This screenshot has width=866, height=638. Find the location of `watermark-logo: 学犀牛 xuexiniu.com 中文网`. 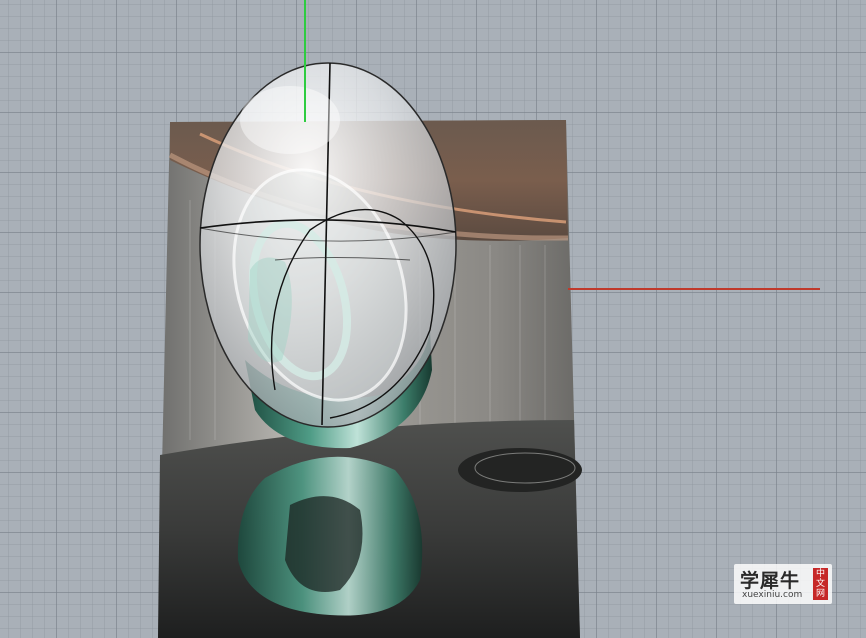

watermark-logo: 学犀牛 xuexiniu.com 中文网 is located at coordinates (783, 584).